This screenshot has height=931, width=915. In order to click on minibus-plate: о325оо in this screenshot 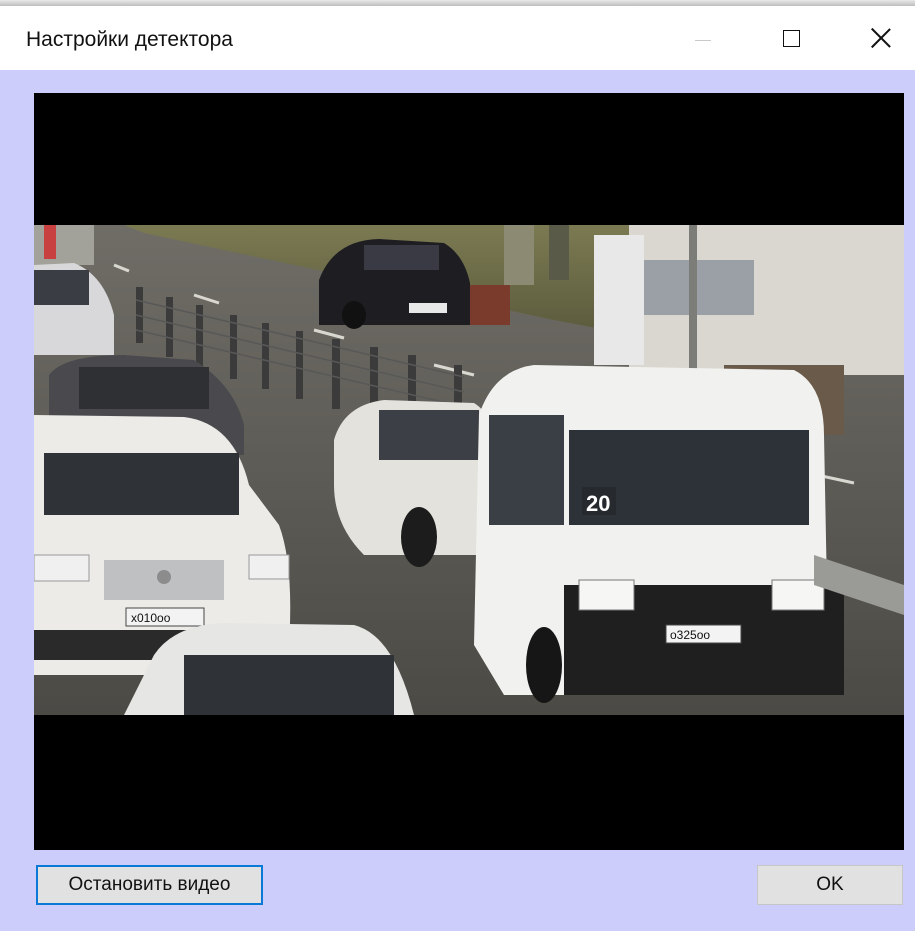, I will do `click(690, 635)`.